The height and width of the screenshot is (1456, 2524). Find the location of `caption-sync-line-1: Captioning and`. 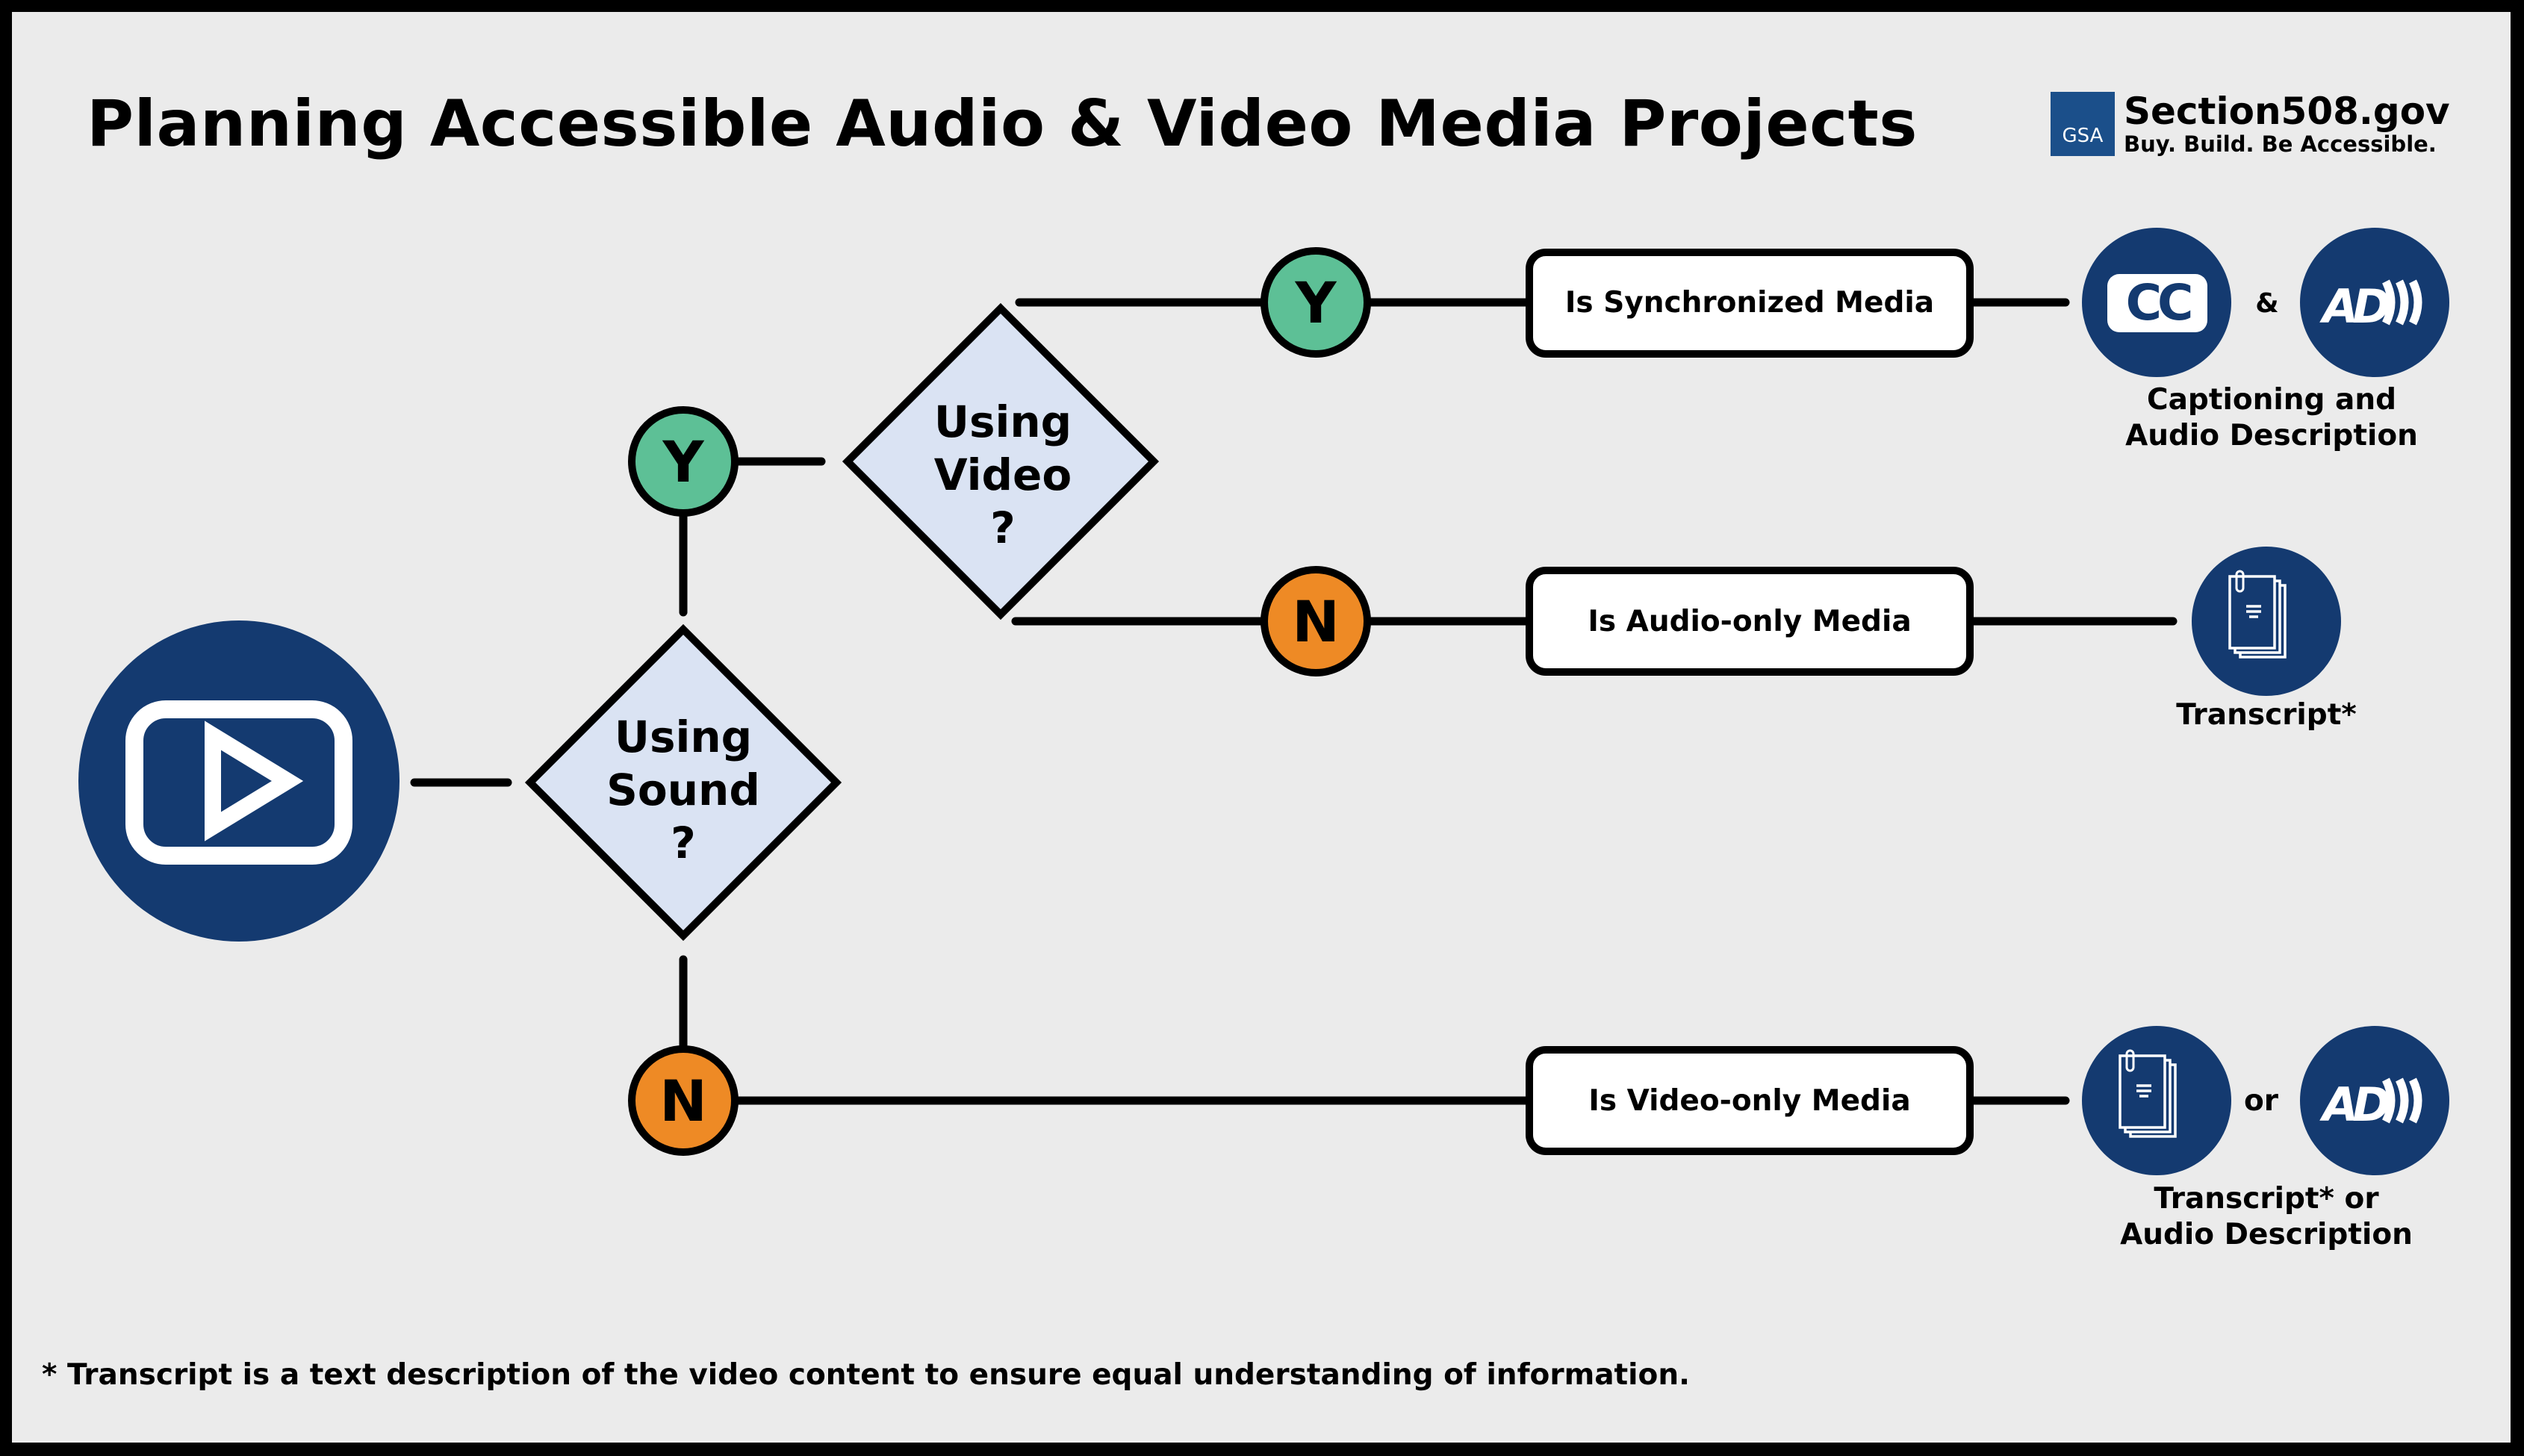

caption-sync-line-1: Captioning and is located at coordinates (2271, 400).